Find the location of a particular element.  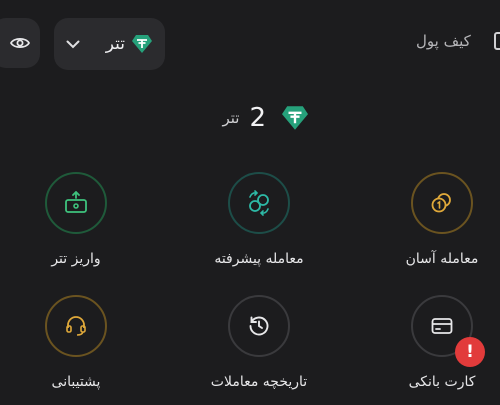

wallet-icon is located at coordinates (497, 41).